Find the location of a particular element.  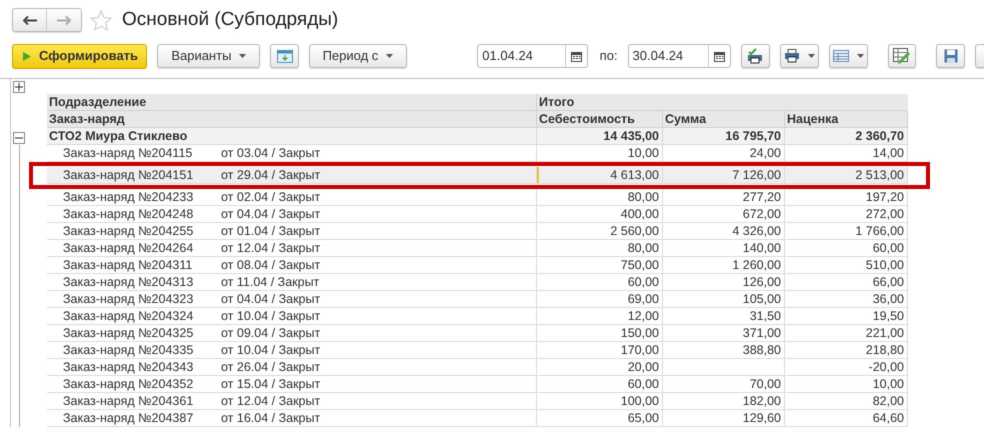

amount-cell: 126,00 is located at coordinates (761, 282).